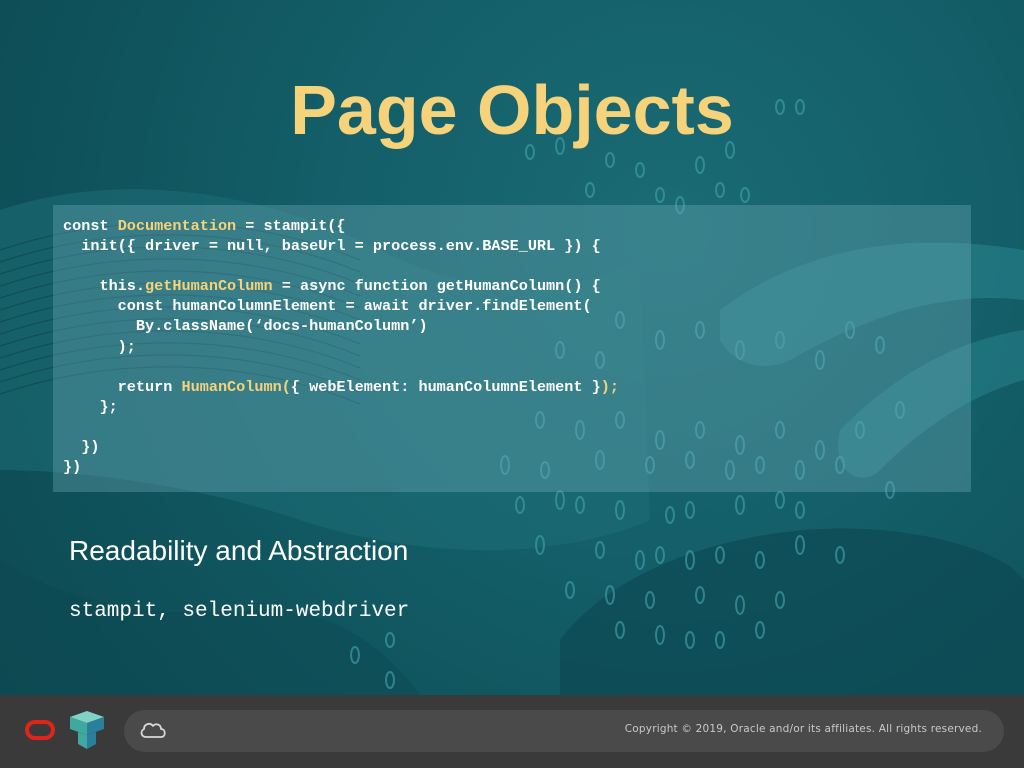  Describe the element at coordinates (153, 730) in the screenshot. I see `cloud-icon` at that location.